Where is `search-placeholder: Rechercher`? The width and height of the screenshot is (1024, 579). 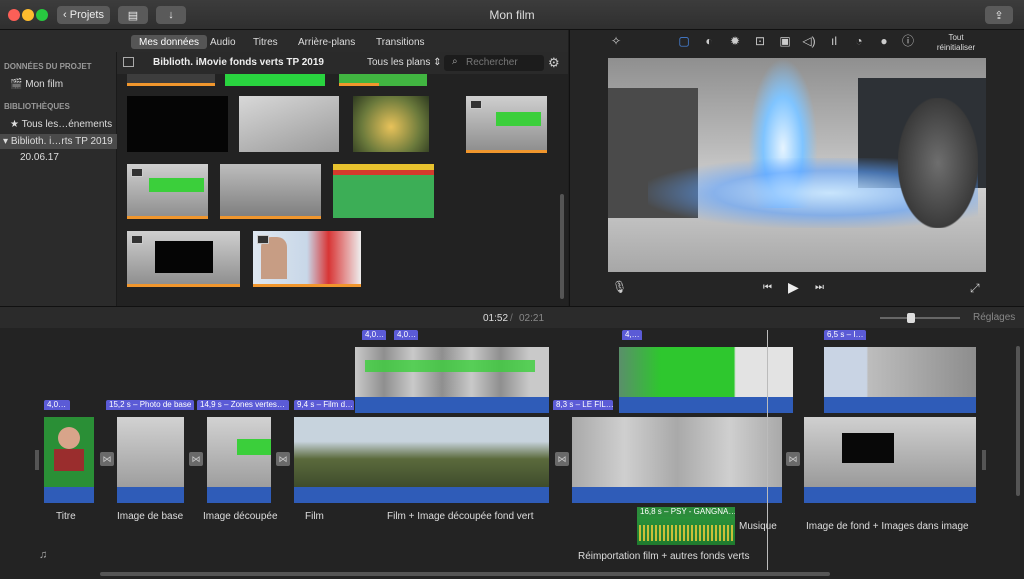
search-placeholder: Rechercher is located at coordinates (492, 62).